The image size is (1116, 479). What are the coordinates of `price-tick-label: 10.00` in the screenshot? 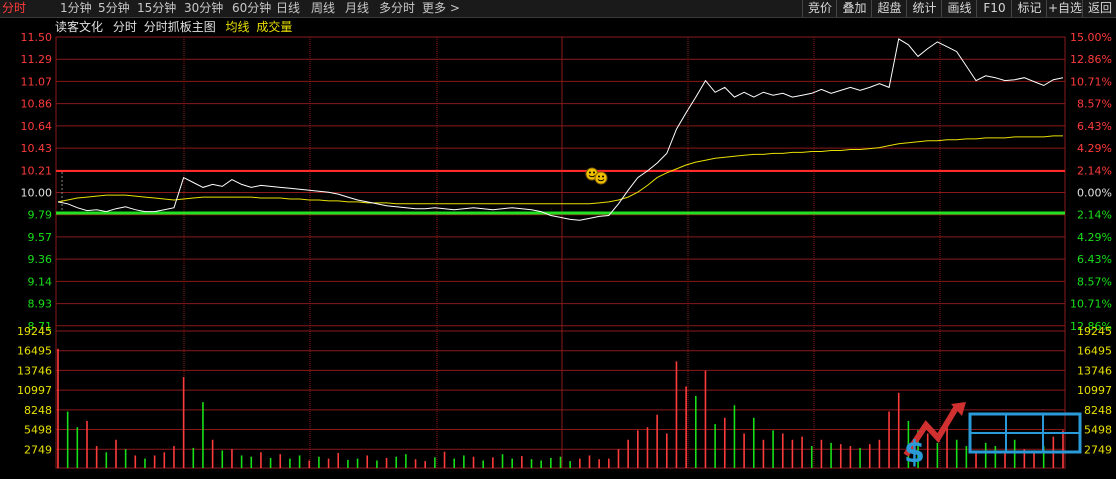 It's located at (37, 192).